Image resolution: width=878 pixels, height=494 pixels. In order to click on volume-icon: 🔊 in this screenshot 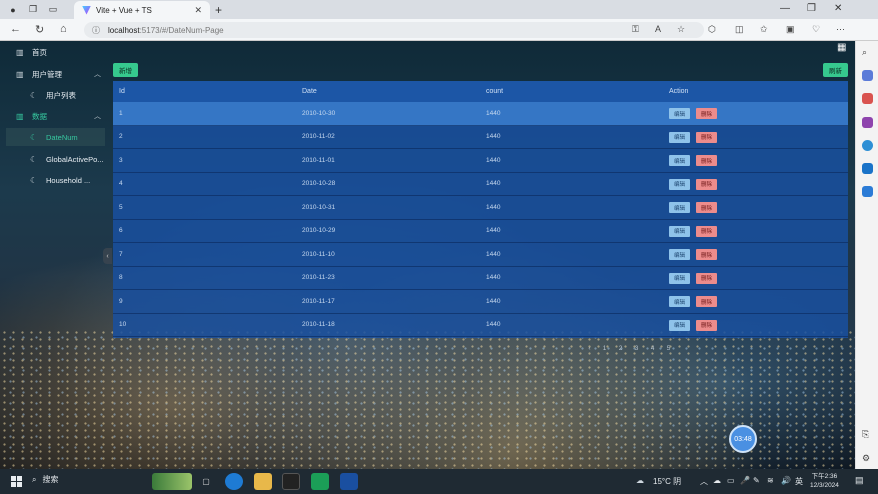, I will do `click(786, 480)`.